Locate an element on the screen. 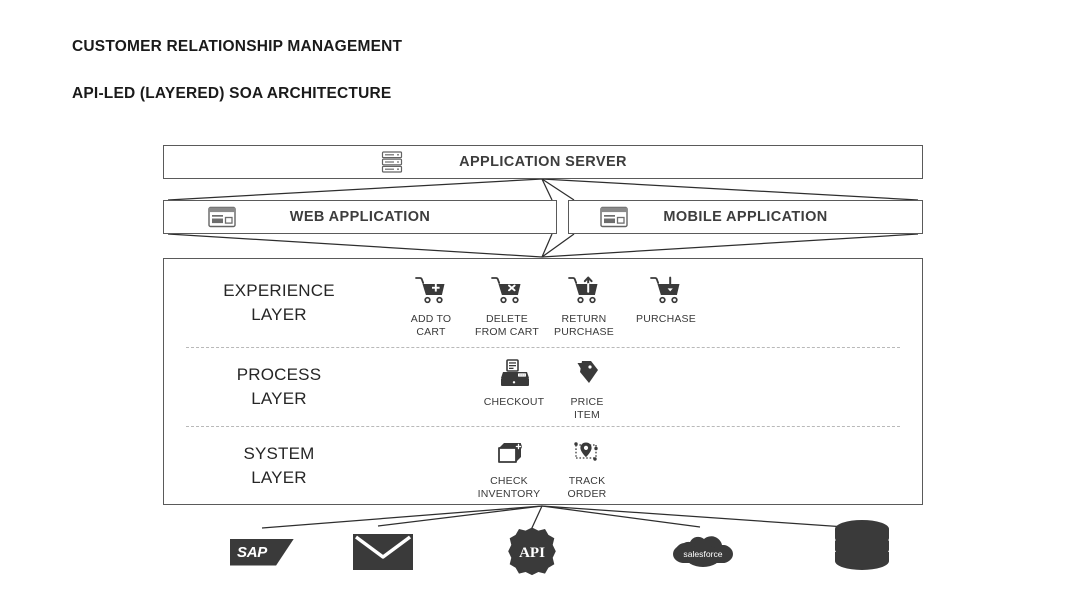 The height and width of the screenshot is (608, 1080). experience-layer-title-line1: EXPERIENCE is located at coordinates (279, 290).